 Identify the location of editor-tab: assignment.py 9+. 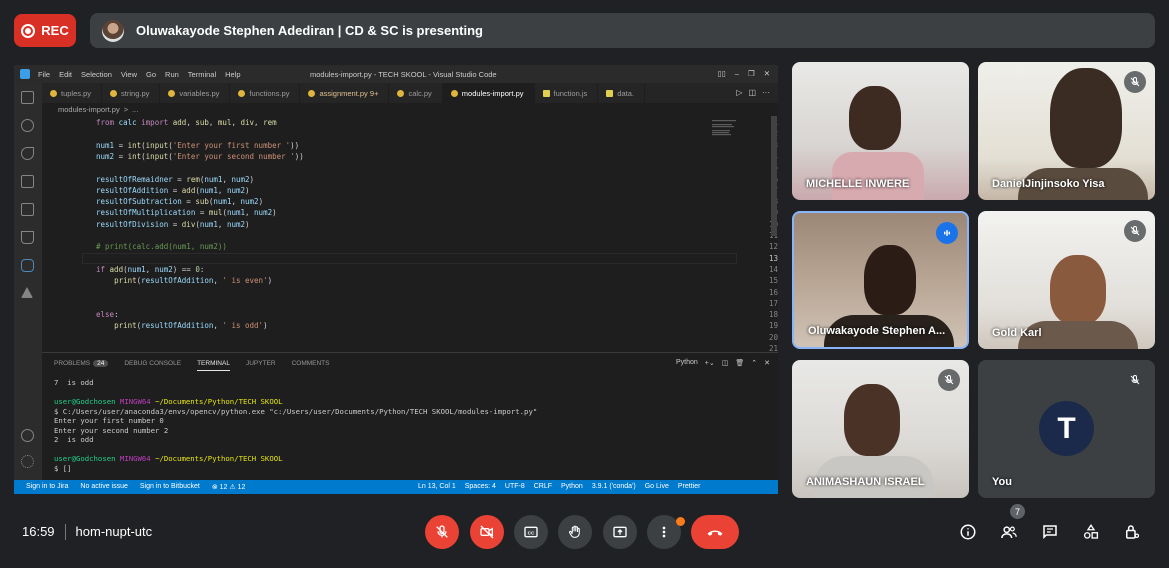
(345, 93).